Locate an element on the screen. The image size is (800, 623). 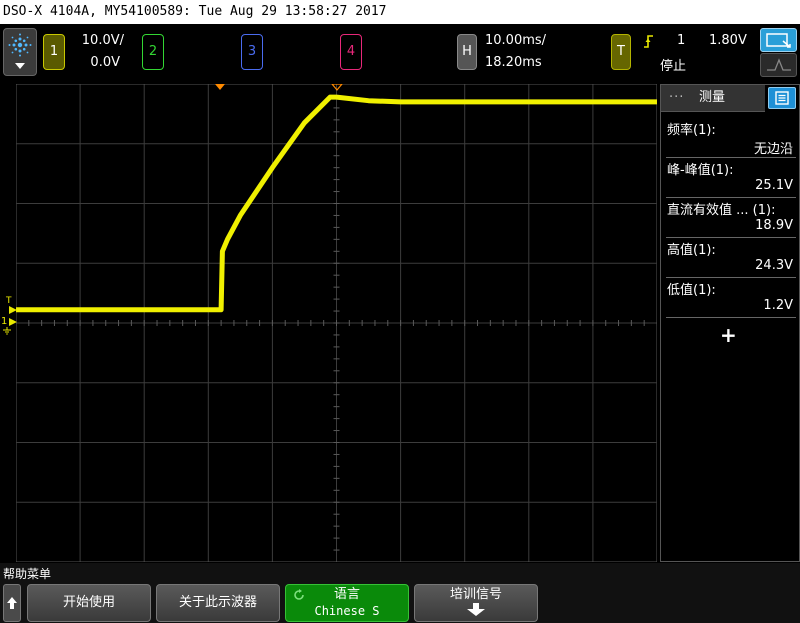
tab-label: 测量 is located at coordinates (712, 97).